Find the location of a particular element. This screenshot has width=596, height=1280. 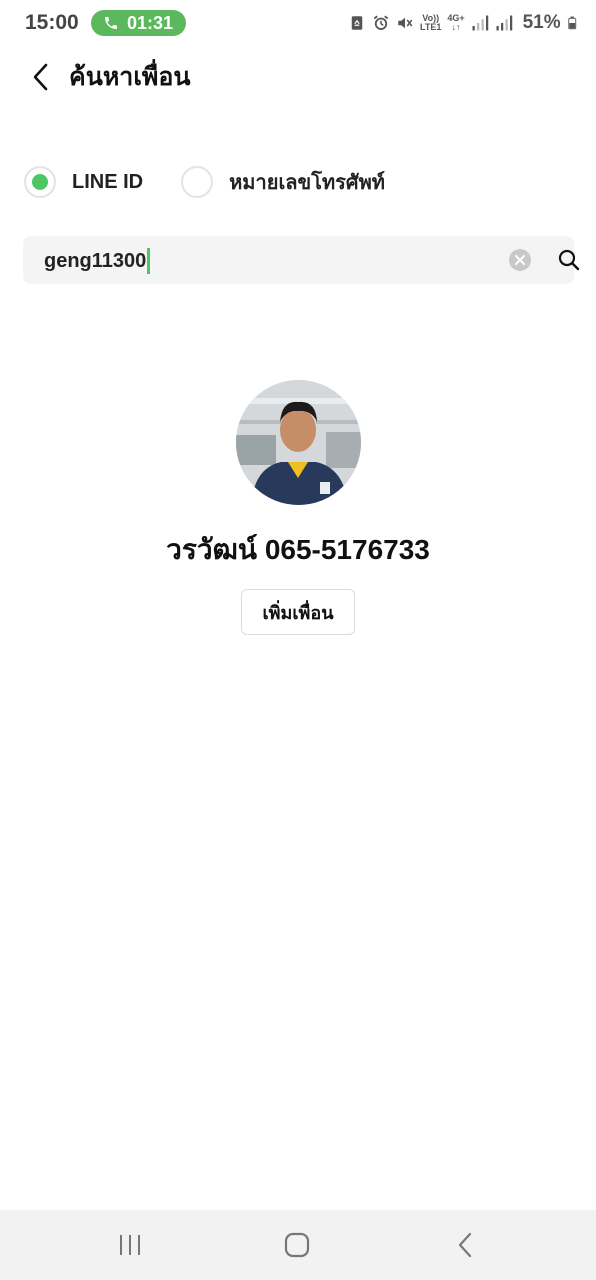

radio-line-id: LINE ID is located at coordinates (83, 182).